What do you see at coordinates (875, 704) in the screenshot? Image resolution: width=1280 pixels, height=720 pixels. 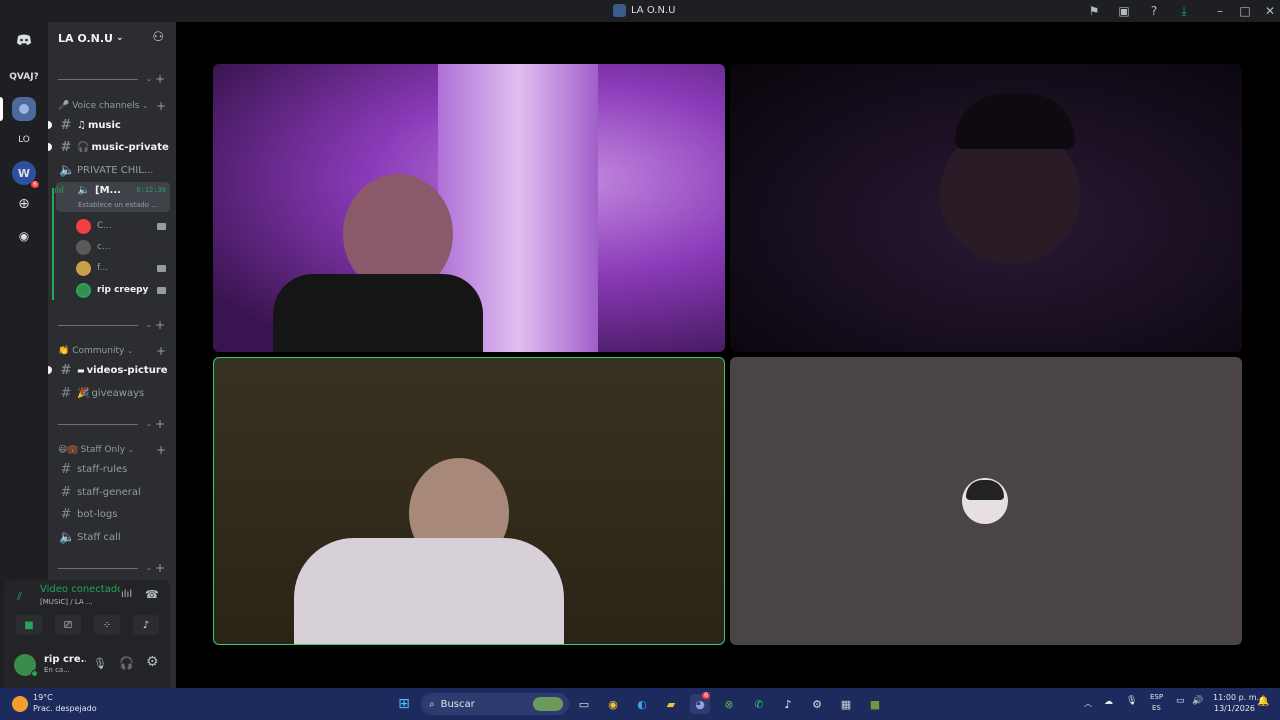 I see `minecraft-icon: ■` at bounding box center [875, 704].